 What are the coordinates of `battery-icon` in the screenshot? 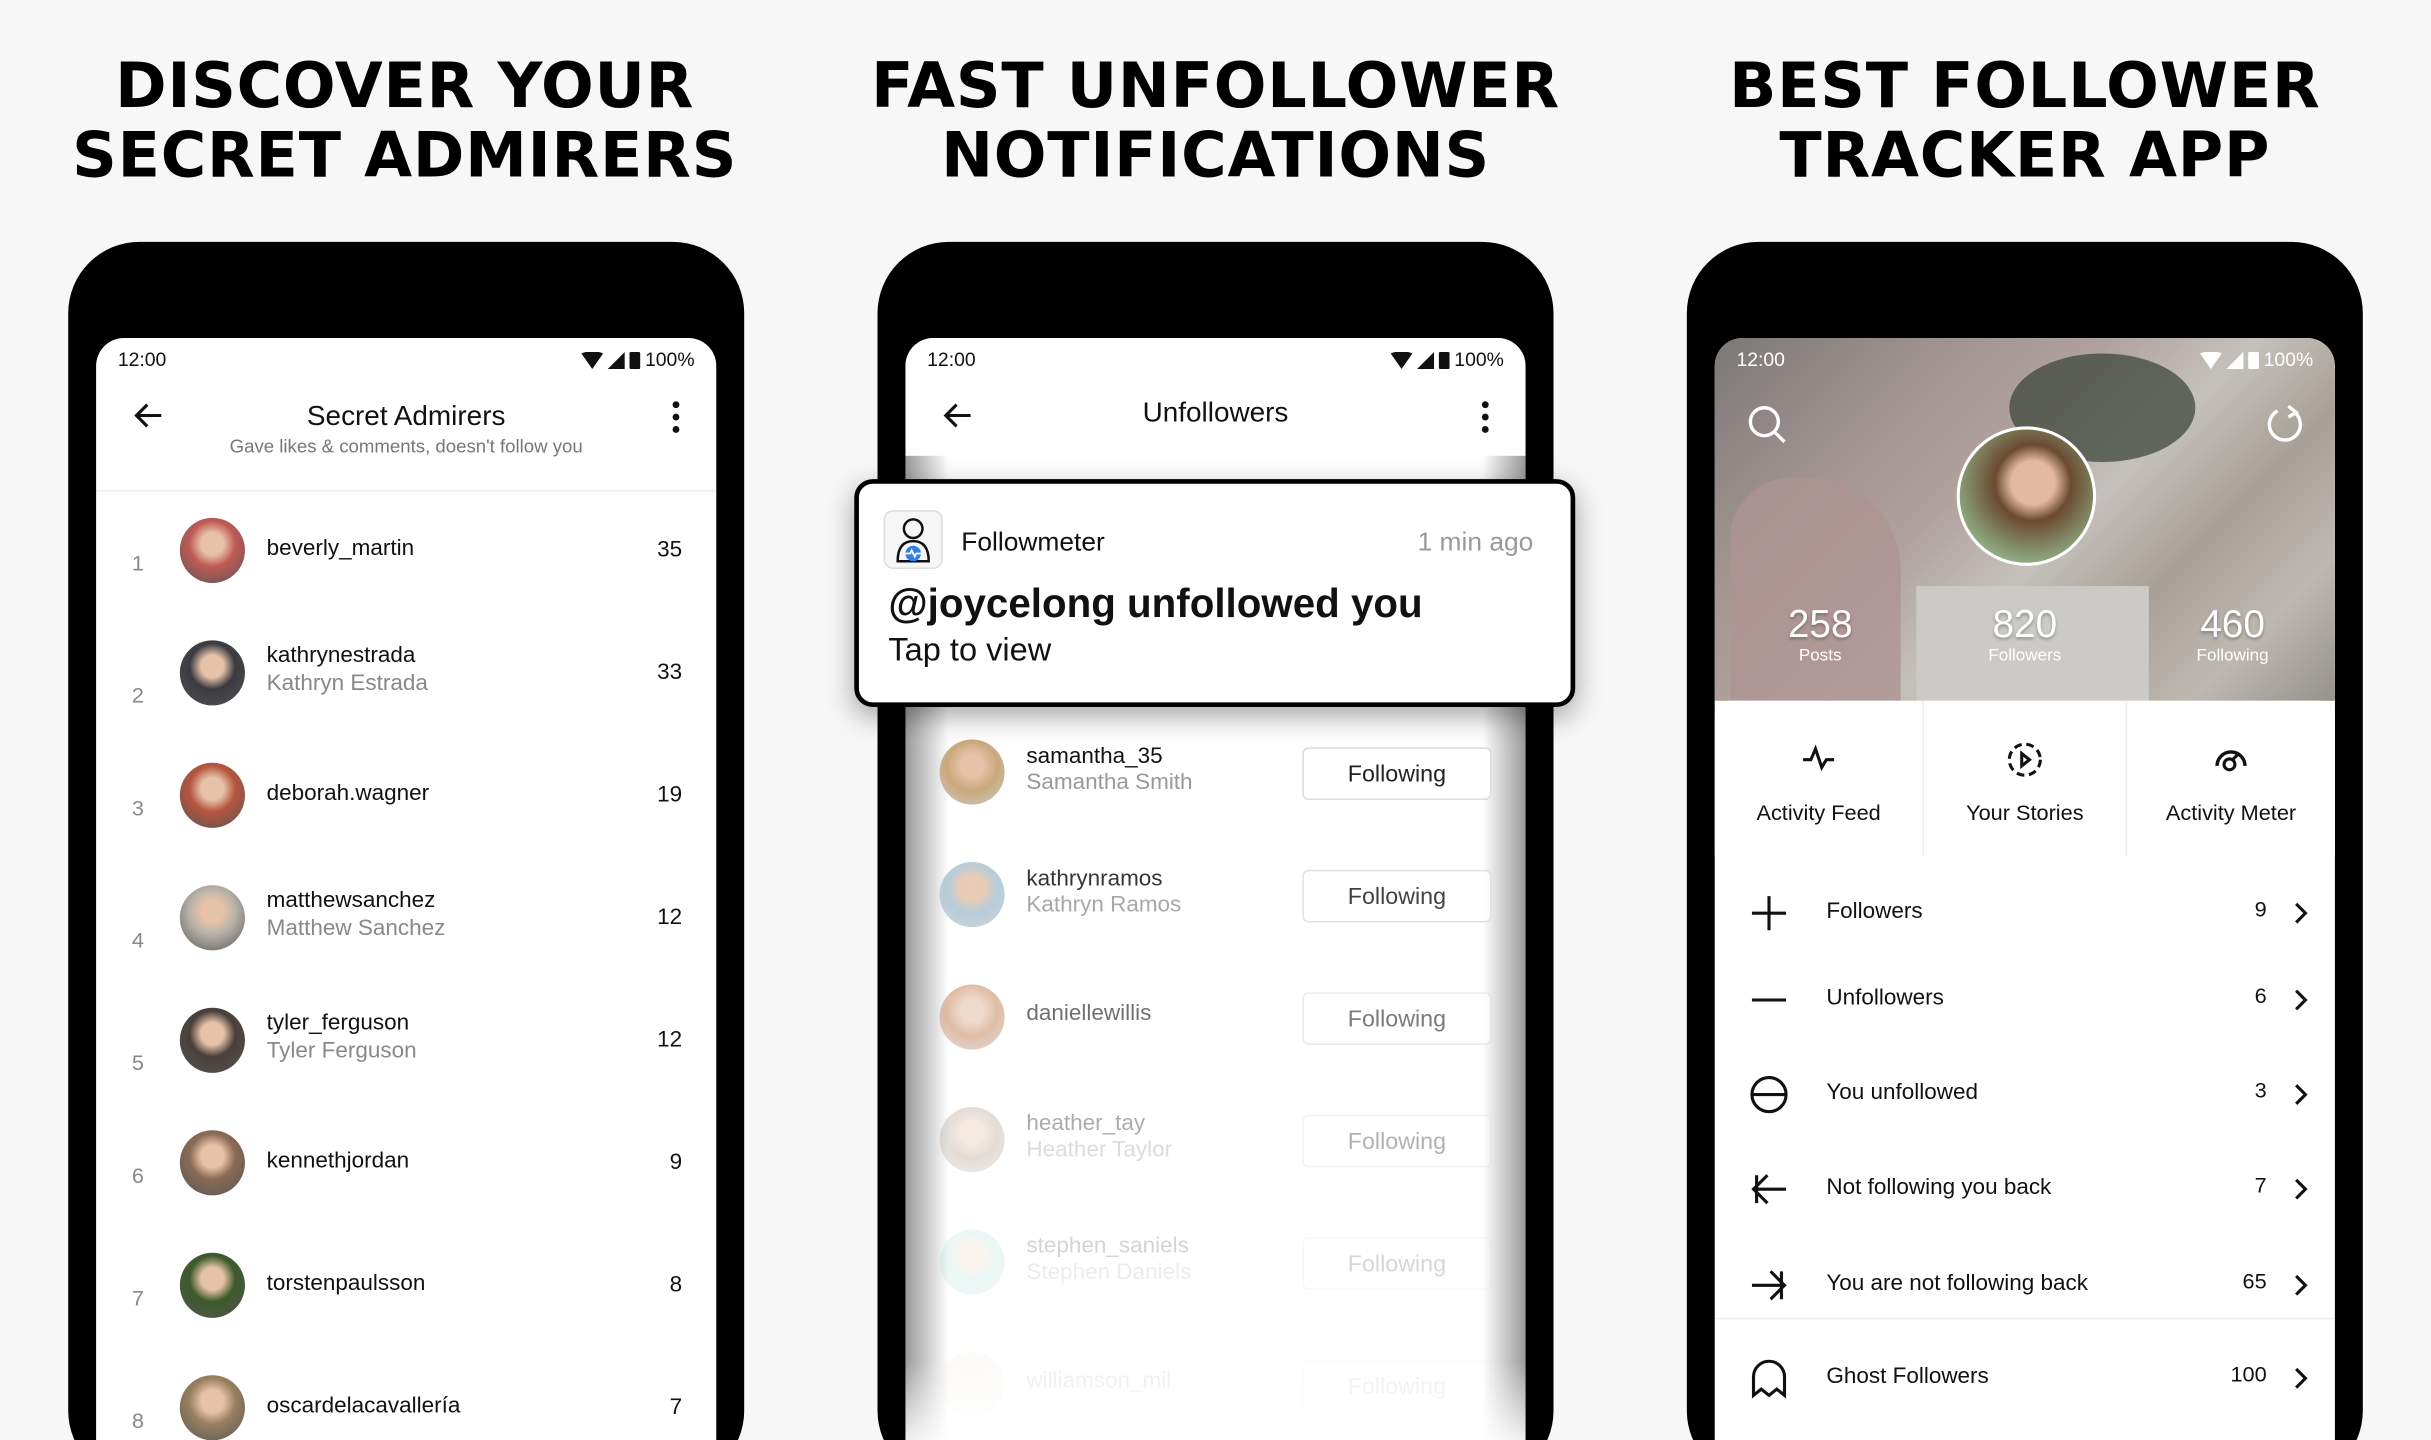 It's located at (635, 360).